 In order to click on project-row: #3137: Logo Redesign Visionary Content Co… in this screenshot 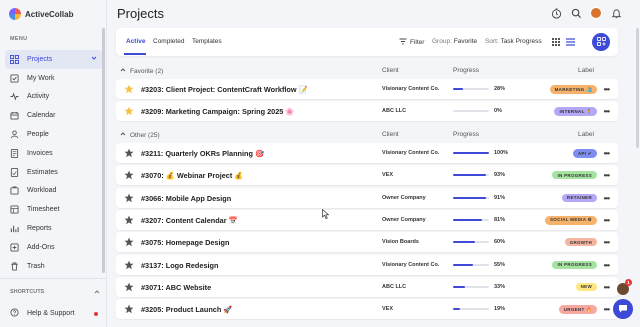, I will do `click(367, 264)`.